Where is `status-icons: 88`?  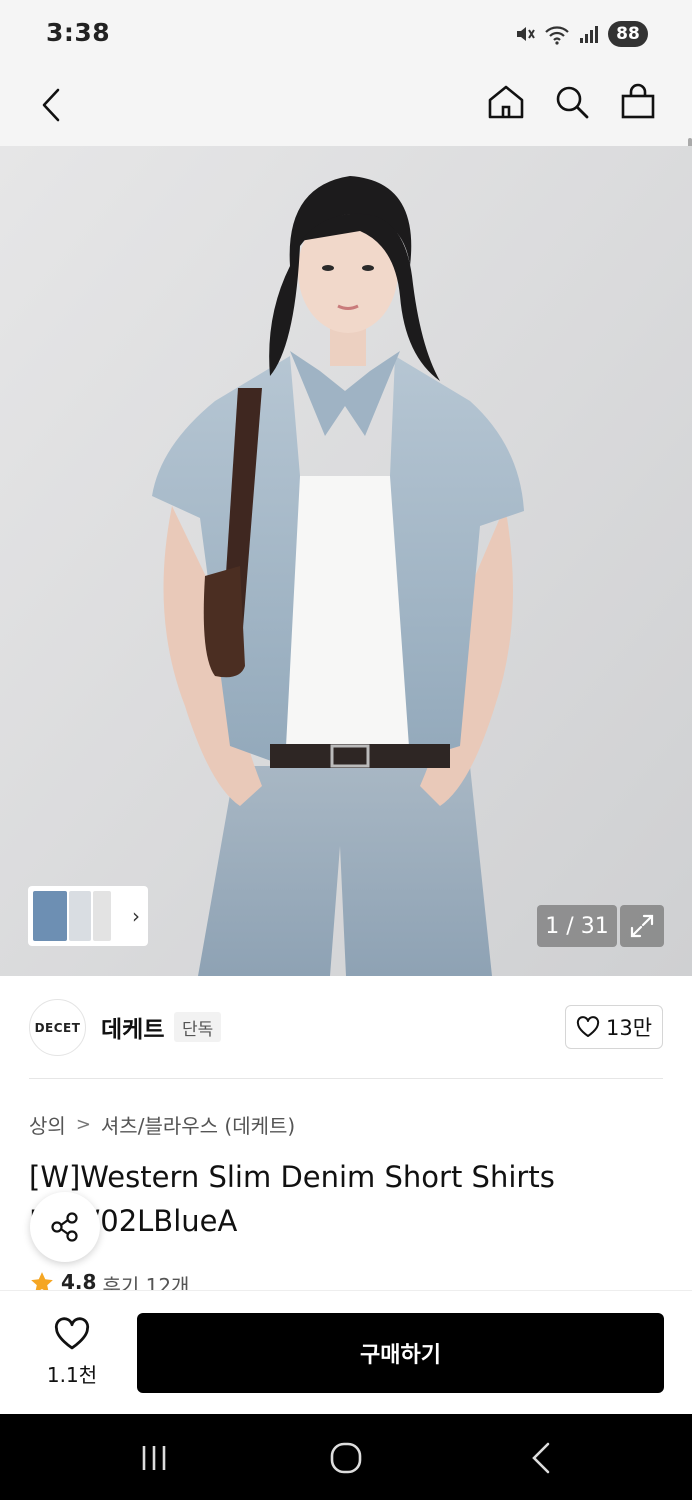 status-icons: 88 is located at coordinates (581, 34).